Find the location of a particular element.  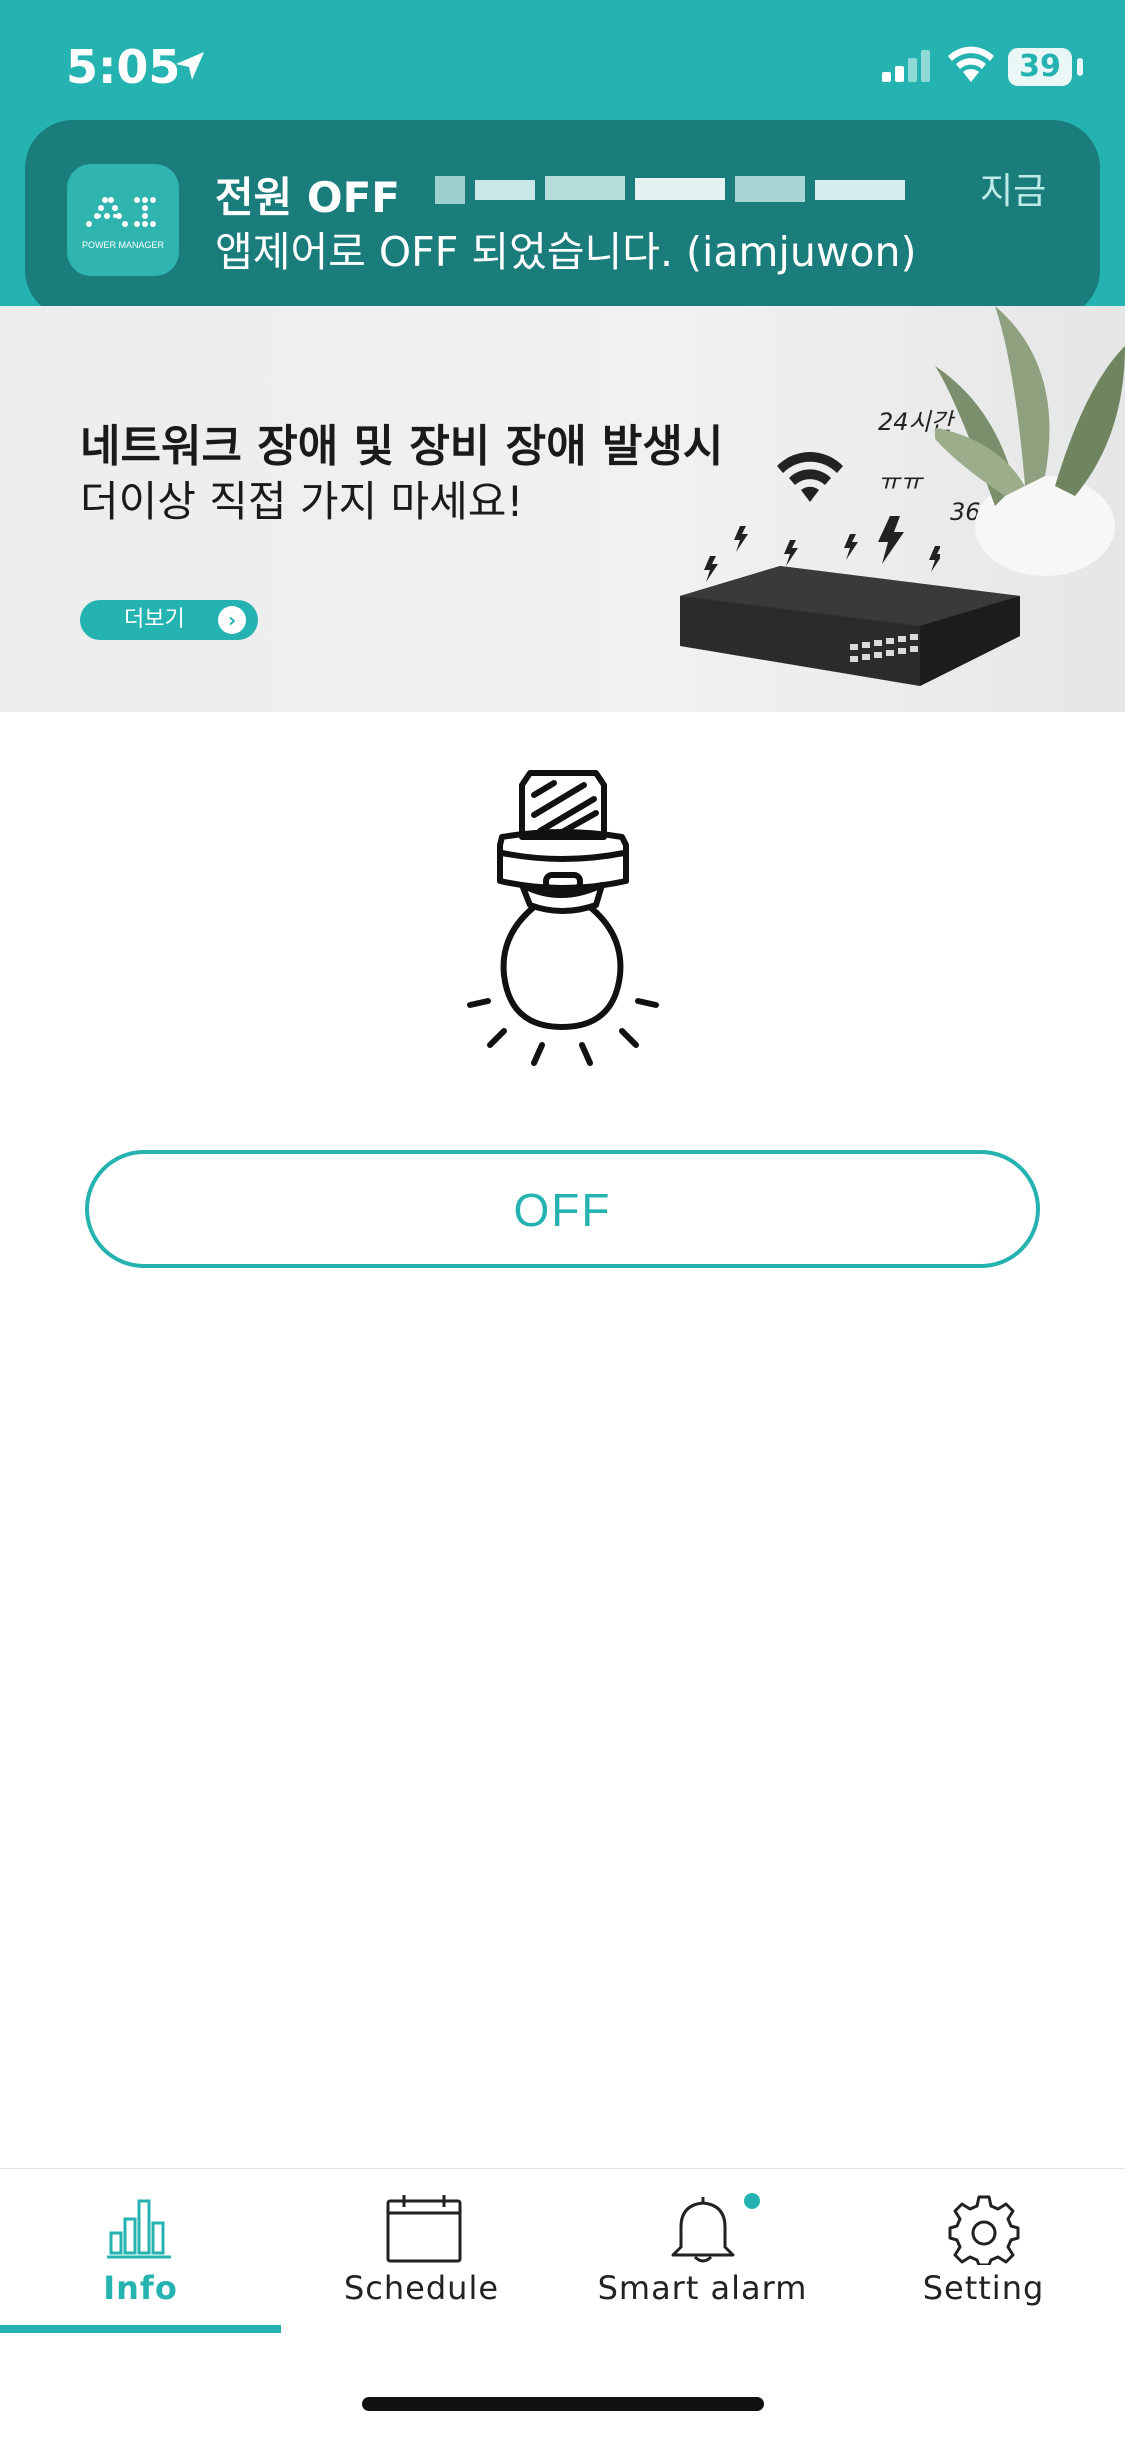

gear-icon is located at coordinates (984, 2230).